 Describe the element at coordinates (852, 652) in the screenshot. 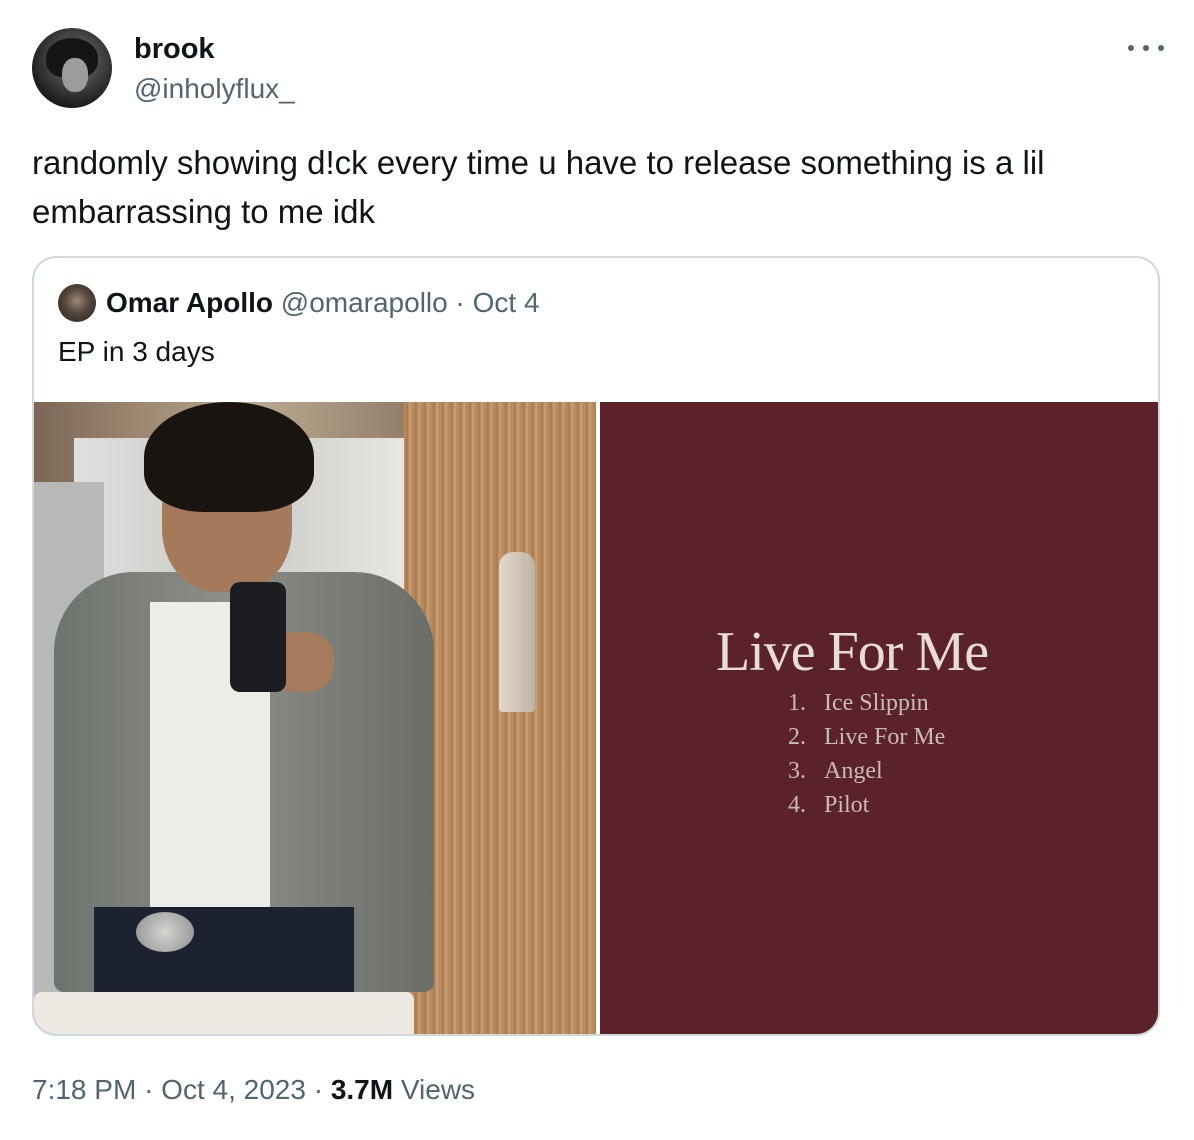

I see `cover-title: Live For Me` at that location.